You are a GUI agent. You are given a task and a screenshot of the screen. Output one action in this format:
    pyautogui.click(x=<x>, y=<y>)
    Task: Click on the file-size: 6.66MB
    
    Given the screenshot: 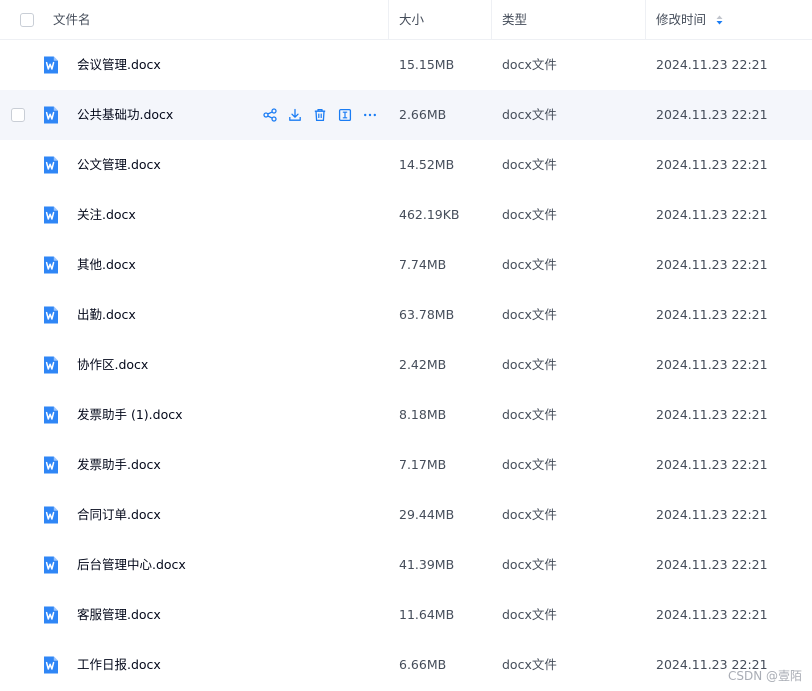 What is the action you would take?
    pyautogui.click(x=423, y=664)
    